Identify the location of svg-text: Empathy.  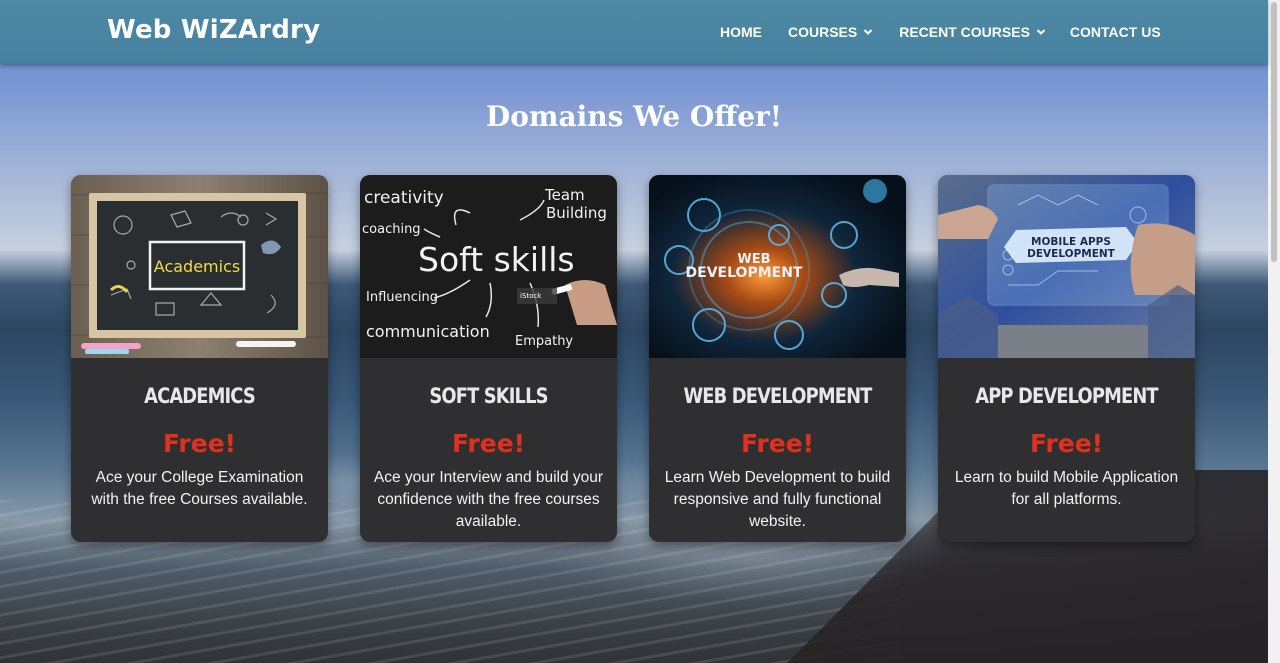
(544, 341).